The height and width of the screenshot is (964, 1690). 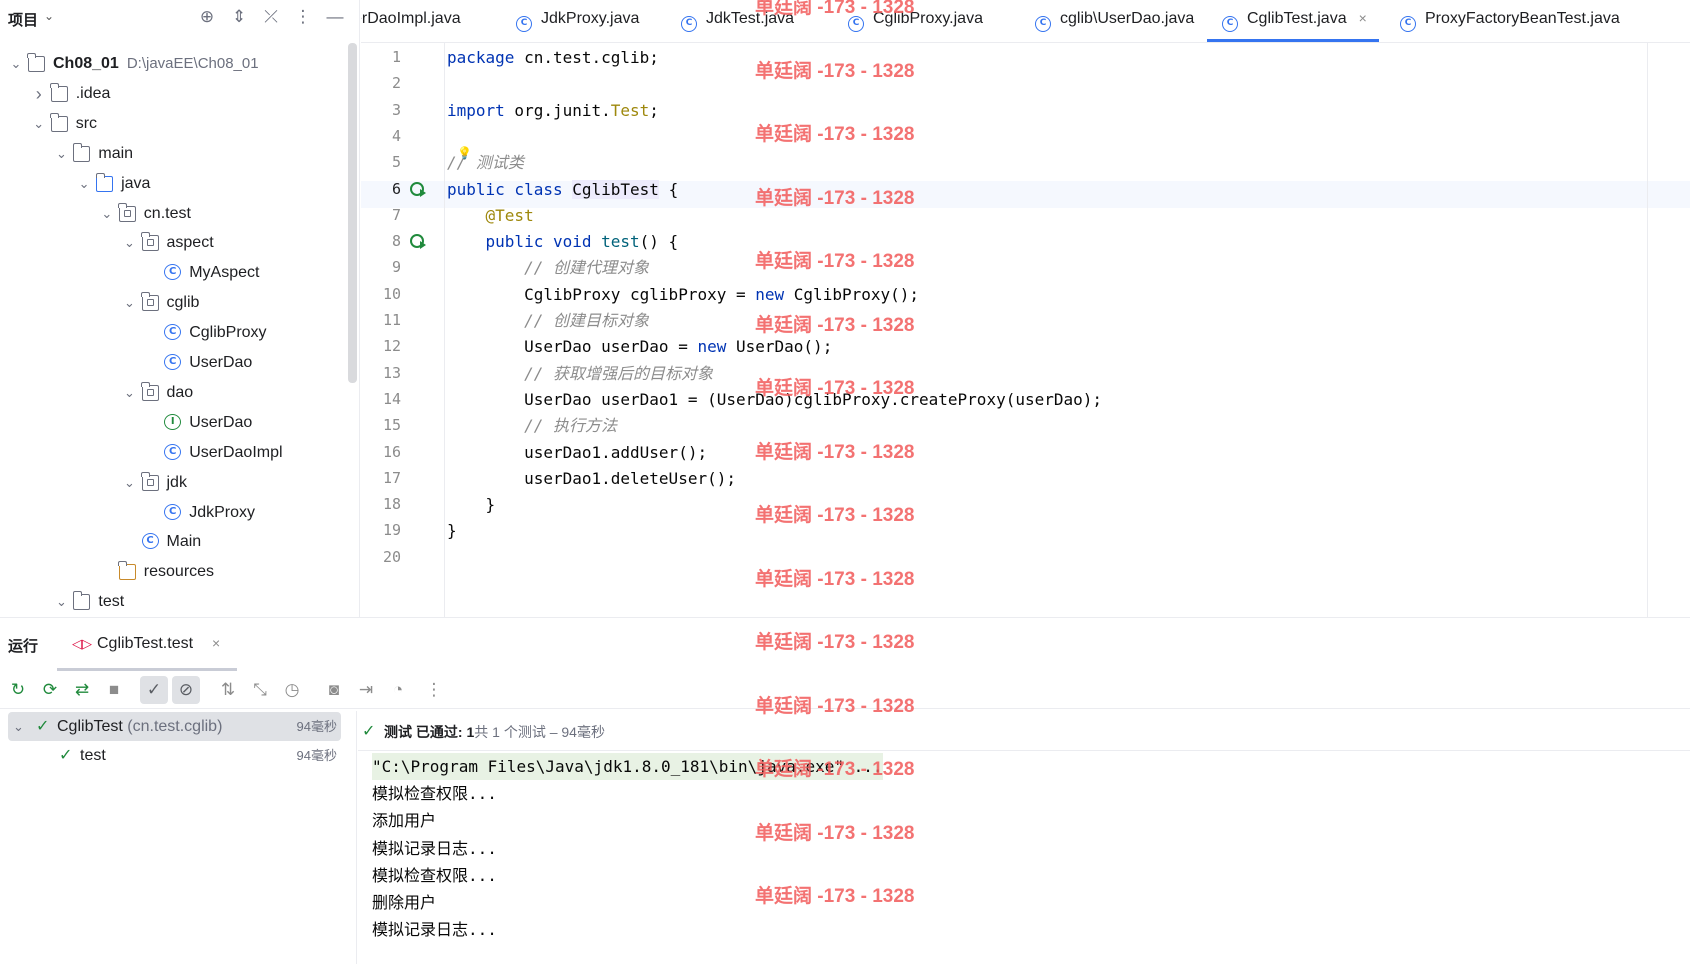 I want to click on code-token: userDao1.deleteUser();, so click(x=591, y=478).